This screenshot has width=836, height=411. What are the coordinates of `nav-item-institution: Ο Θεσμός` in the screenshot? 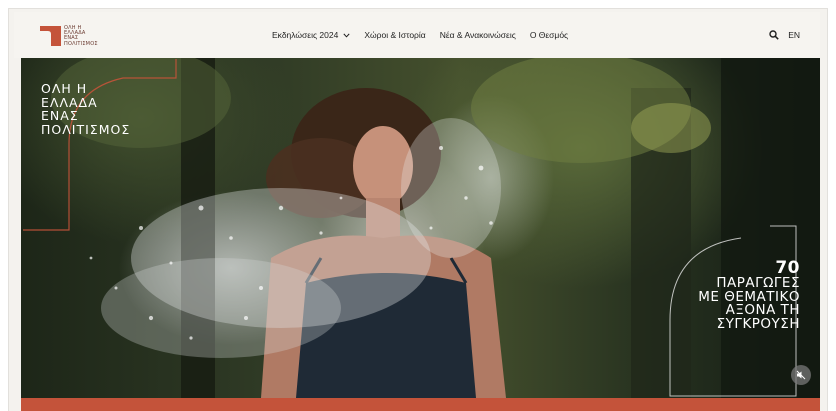 It's located at (549, 35).